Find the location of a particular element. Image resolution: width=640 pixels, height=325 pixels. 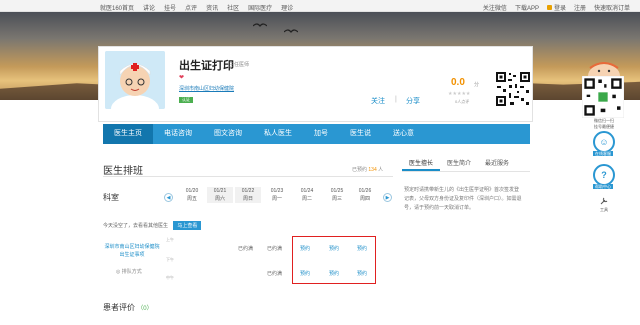

department-label: 科室 is located at coordinates (111, 197).